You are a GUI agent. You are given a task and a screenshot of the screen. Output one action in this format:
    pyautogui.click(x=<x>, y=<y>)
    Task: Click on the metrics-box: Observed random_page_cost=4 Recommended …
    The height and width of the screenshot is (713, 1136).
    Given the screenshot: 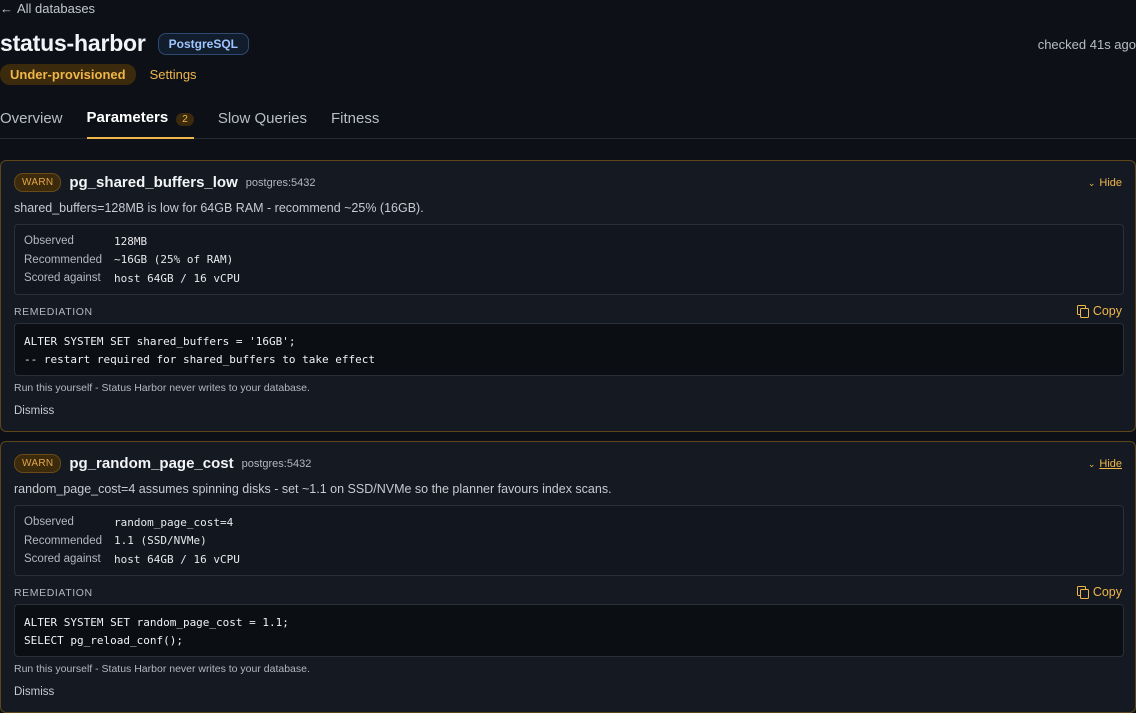 What is the action you would take?
    pyautogui.click(x=569, y=540)
    